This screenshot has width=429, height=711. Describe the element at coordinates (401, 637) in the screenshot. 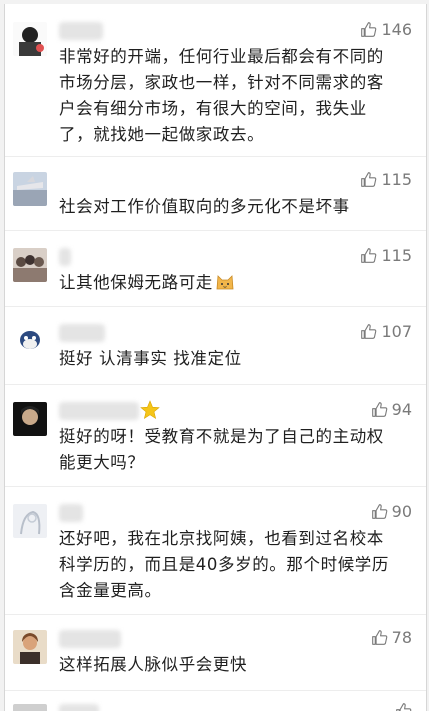

I see `like-count: 78` at that location.